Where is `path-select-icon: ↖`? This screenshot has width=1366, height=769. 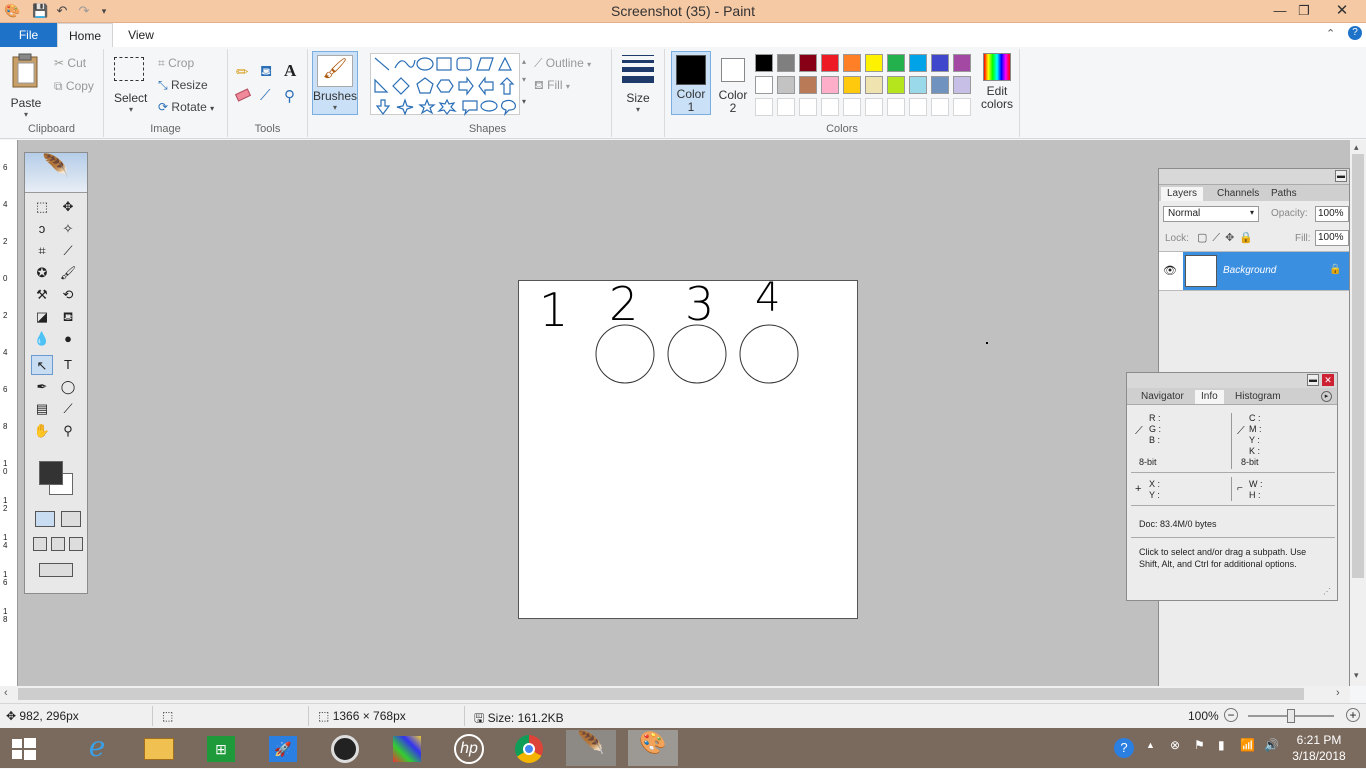
path-select-icon: ↖ is located at coordinates (42, 365).